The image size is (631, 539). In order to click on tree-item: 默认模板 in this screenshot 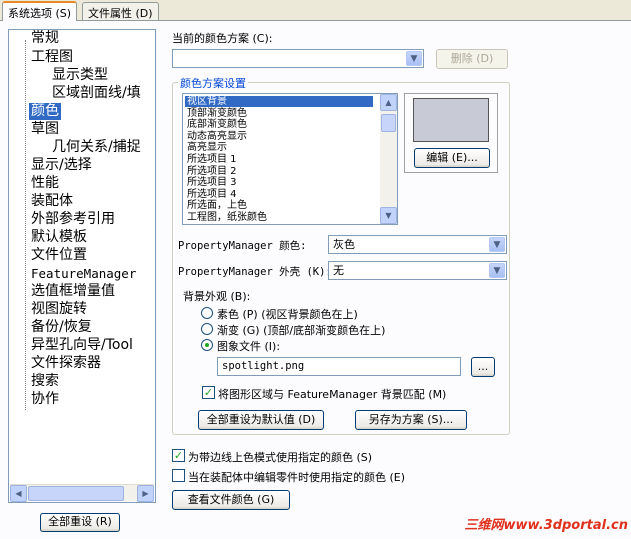, I will do `click(59, 237)`.